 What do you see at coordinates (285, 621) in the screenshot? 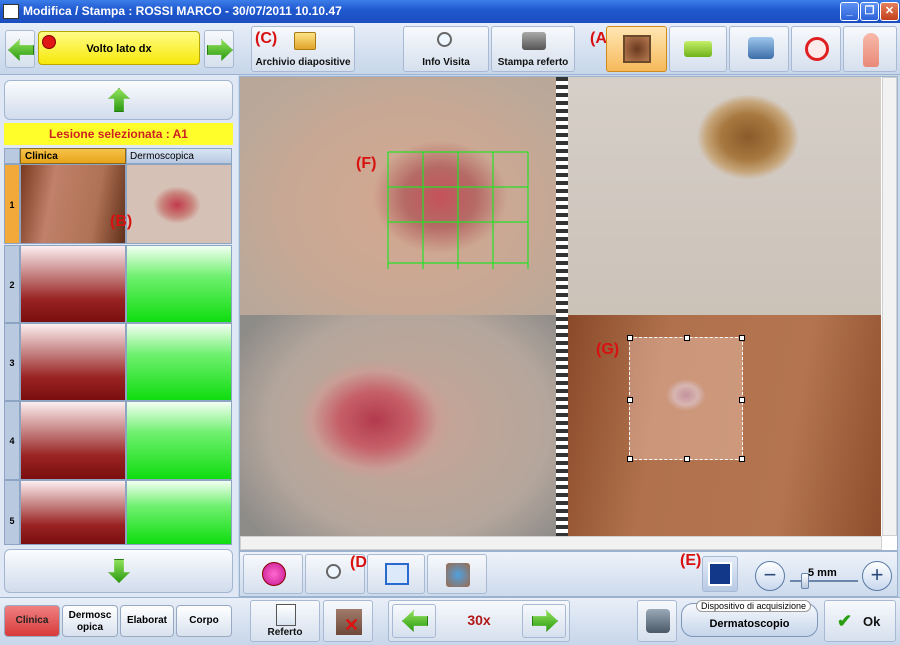
I see `report-button: Referto` at bounding box center [285, 621].